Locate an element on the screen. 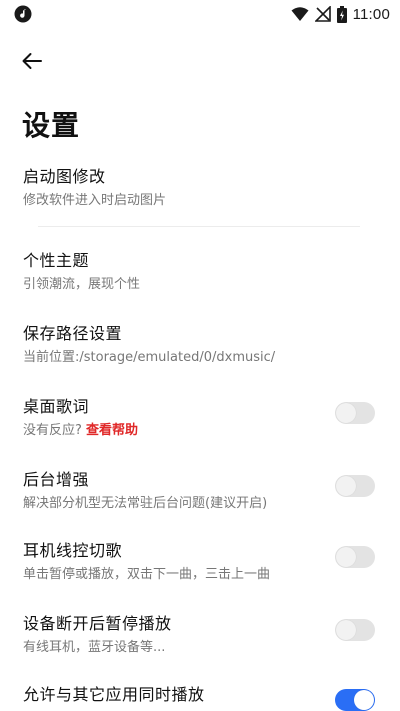  headset-control-toggle is located at coordinates (355, 557).